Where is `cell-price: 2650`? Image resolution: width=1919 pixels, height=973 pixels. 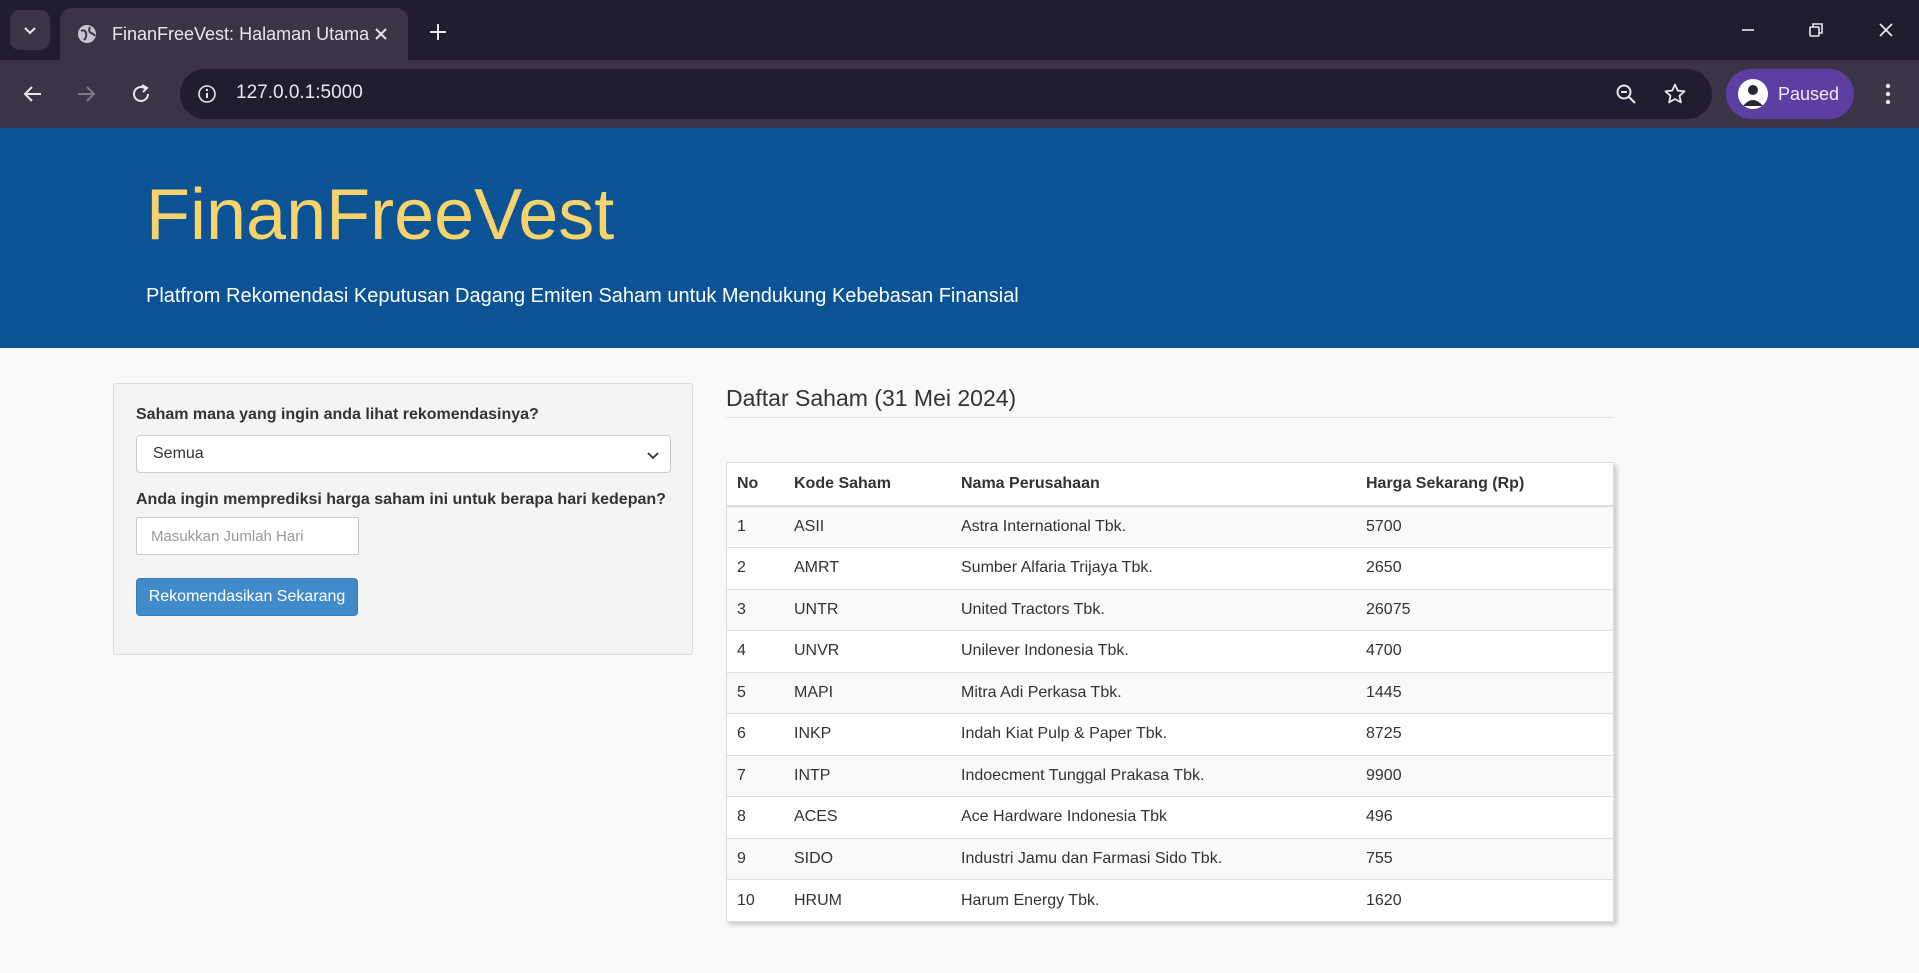
cell-price: 2650 is located at coordinates (1484, 568).